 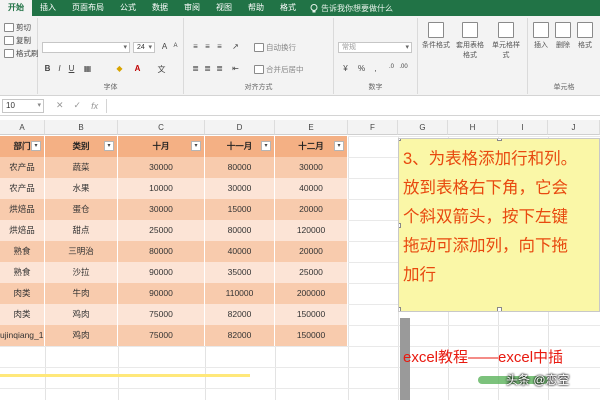 I want to click on table-cell: 三明治, so click(x=81, y=251).